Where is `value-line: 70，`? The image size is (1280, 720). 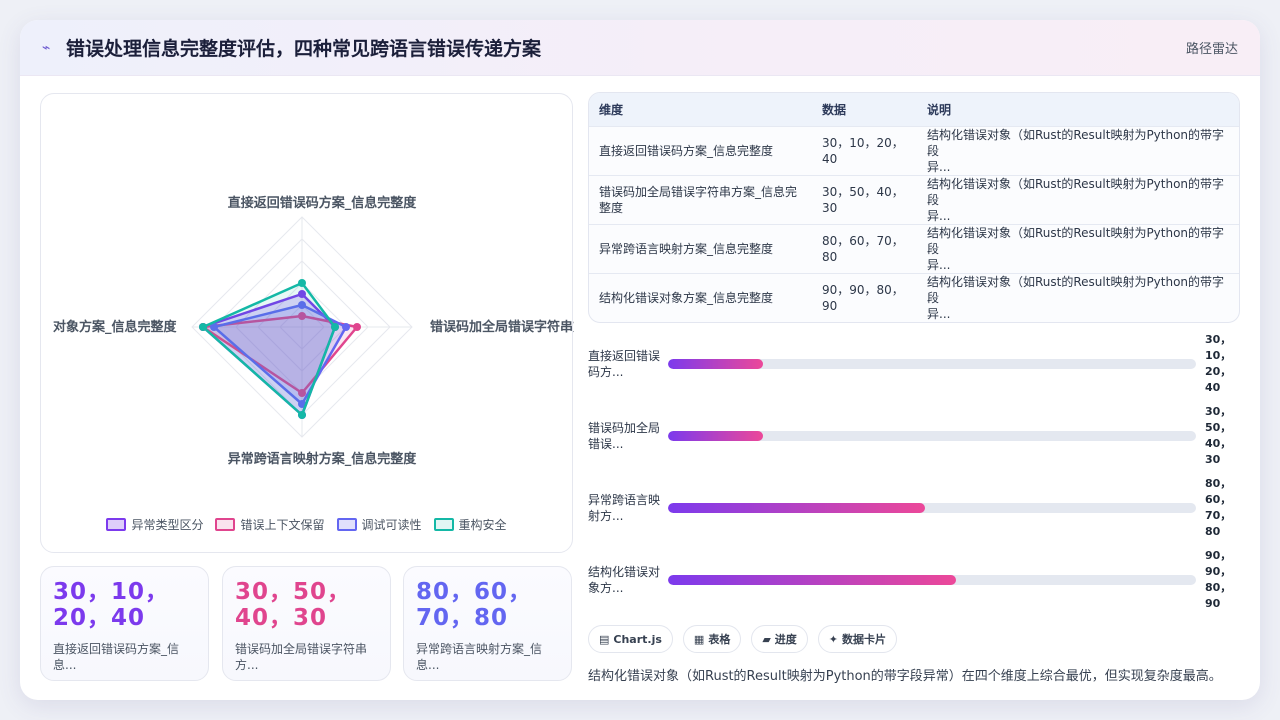 value-line: 70， is located at coordinates (1218, 515).